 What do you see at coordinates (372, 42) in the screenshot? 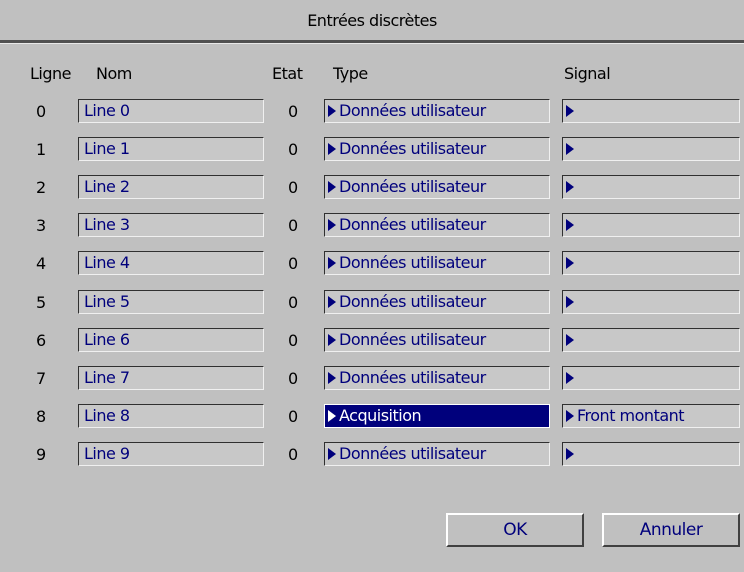
I see `title-divider` at bounding box center [372, 42].